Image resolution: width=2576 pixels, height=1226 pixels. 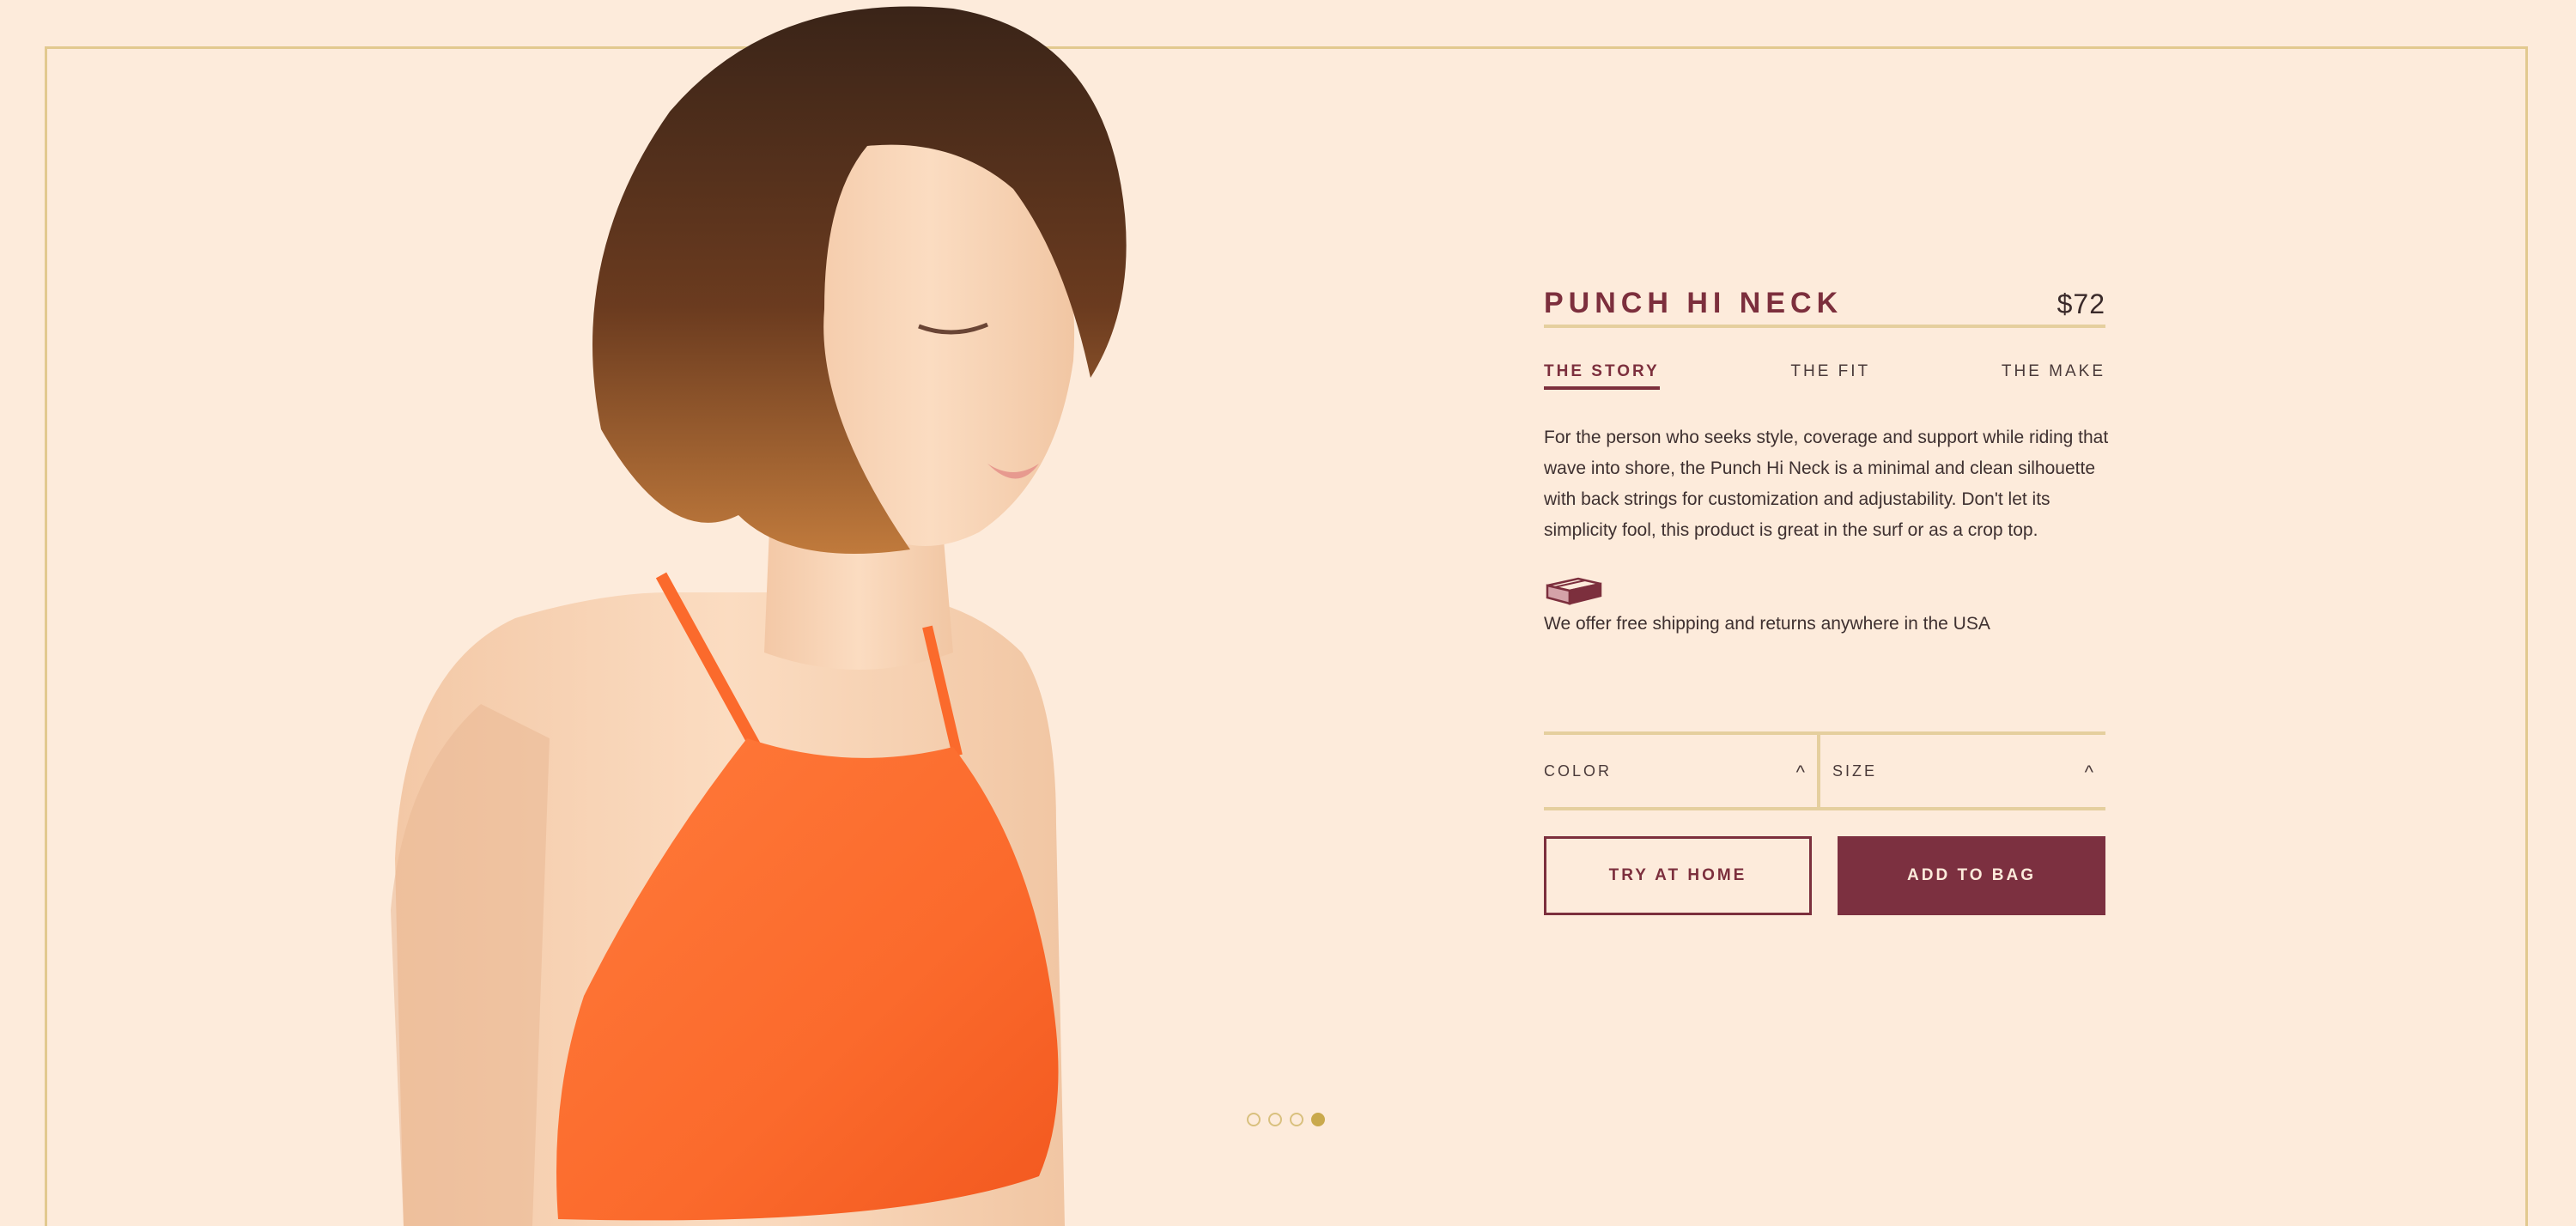 What do you see at coordinates (1579, 771) in the screenshot?
I see `color-label: COLOR` at bounding box center [1579, 771].